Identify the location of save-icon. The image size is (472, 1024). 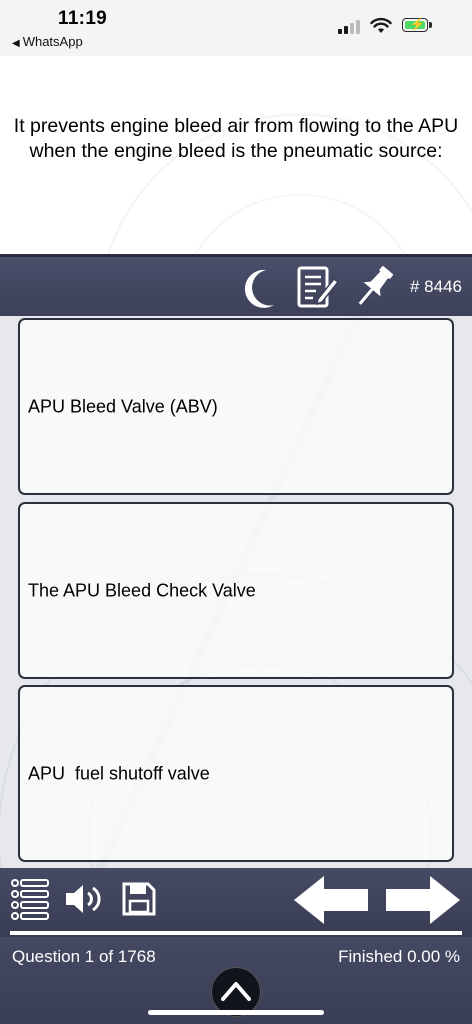
(139, 899).